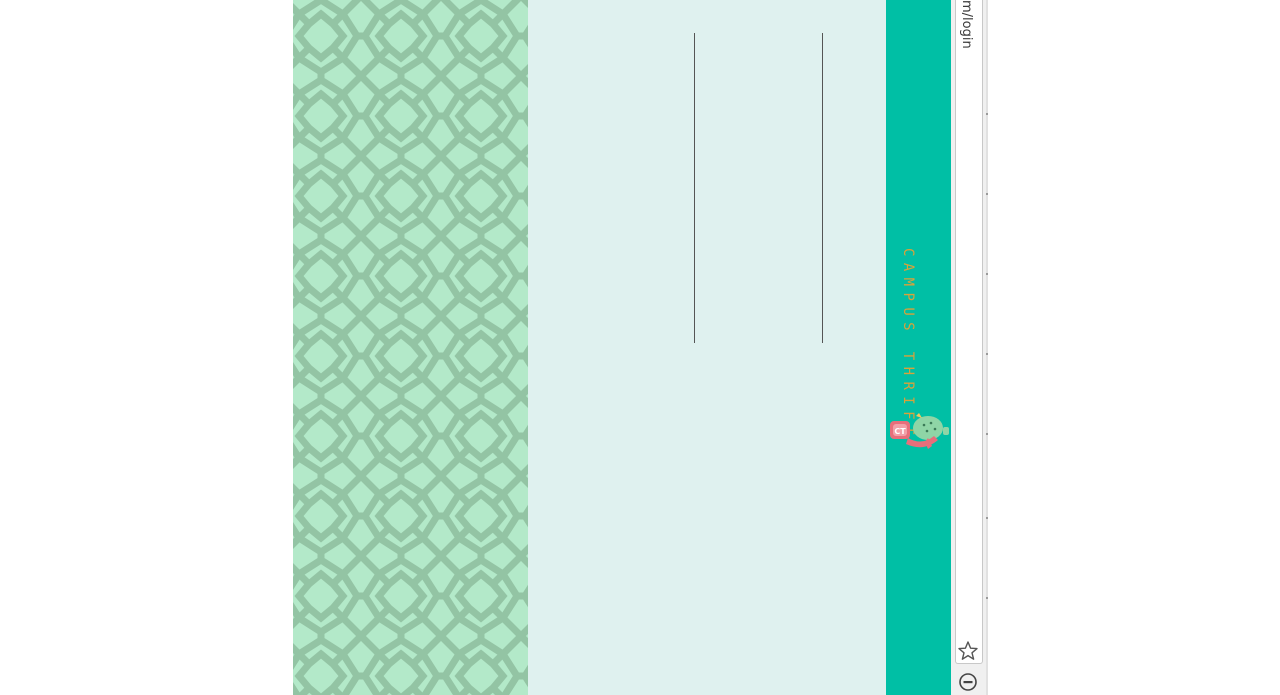 The width and height of the screenshot is (1280, 695). What do you see at coordinates (919, 431) in the screenshot?
I see `campus-thrift-logo-icon: CT` at bounding box center [919, 431].